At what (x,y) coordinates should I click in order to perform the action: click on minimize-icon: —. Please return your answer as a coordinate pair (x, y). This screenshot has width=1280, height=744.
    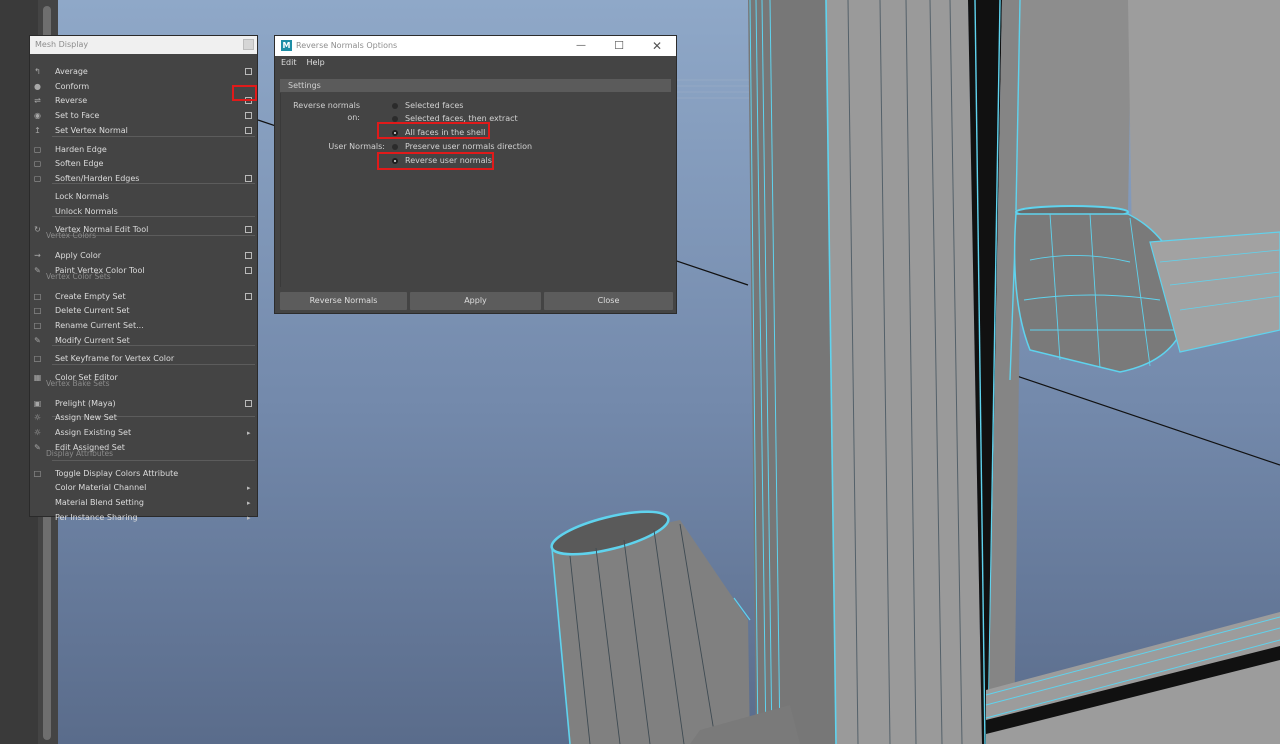
    Looking at the image, I should click on (581, 46).